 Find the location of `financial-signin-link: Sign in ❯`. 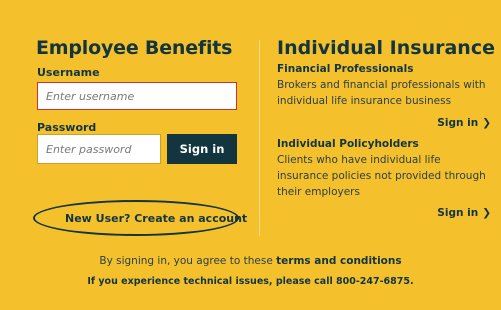

financial-signin-link: Sign in ❯ is located at coordinates (464, 123).